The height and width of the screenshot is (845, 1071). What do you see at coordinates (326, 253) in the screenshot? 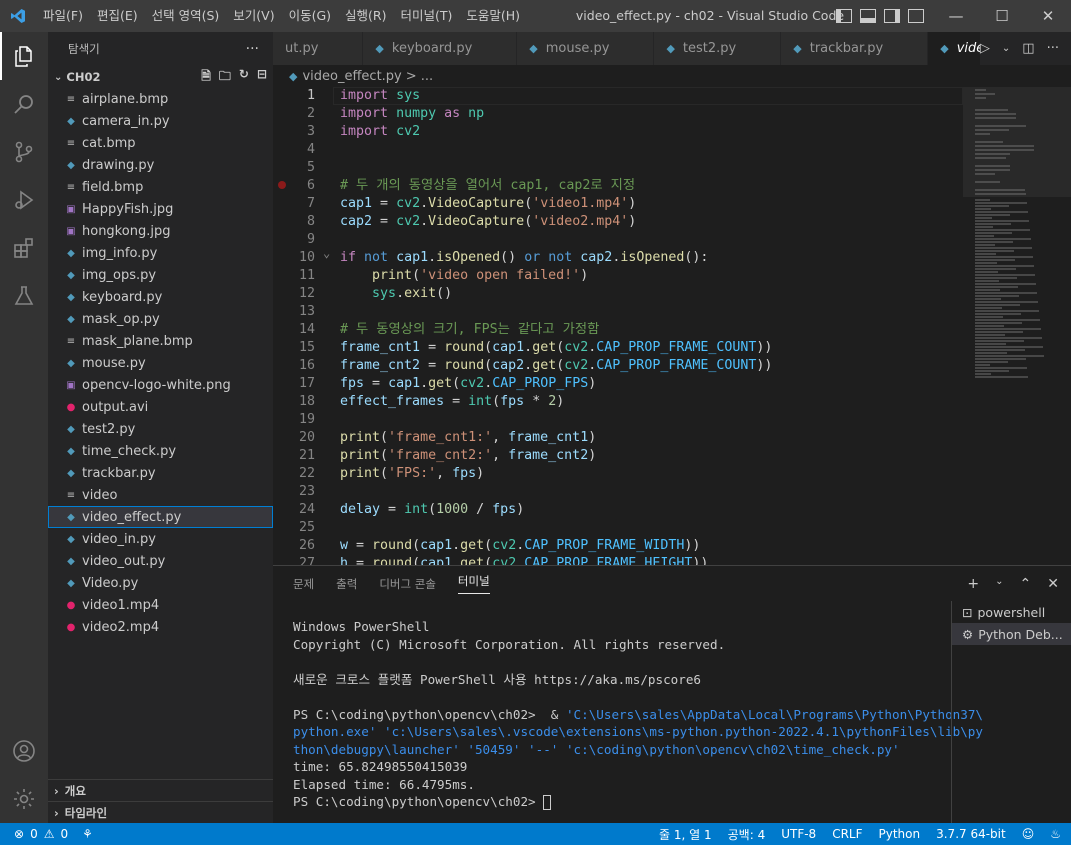
I see `fold-chevron-icon: ⌄` at bounding box center [326, 253].